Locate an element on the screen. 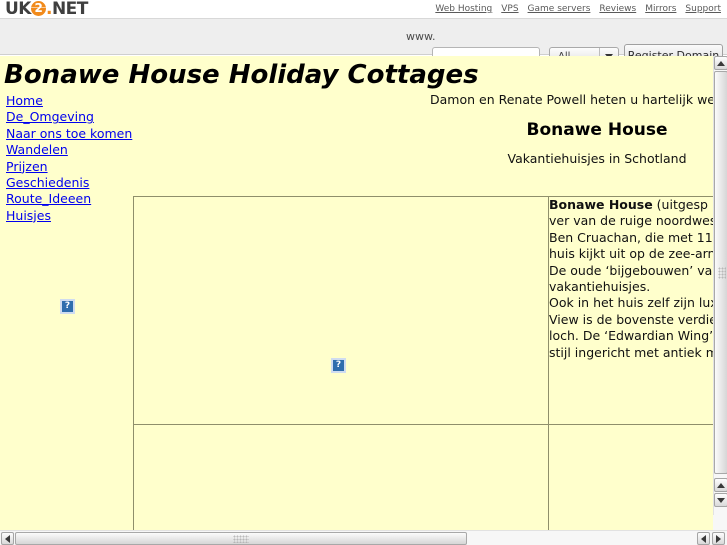  scroll-right-arrow-icon-a is located at coordinates (703, 538).